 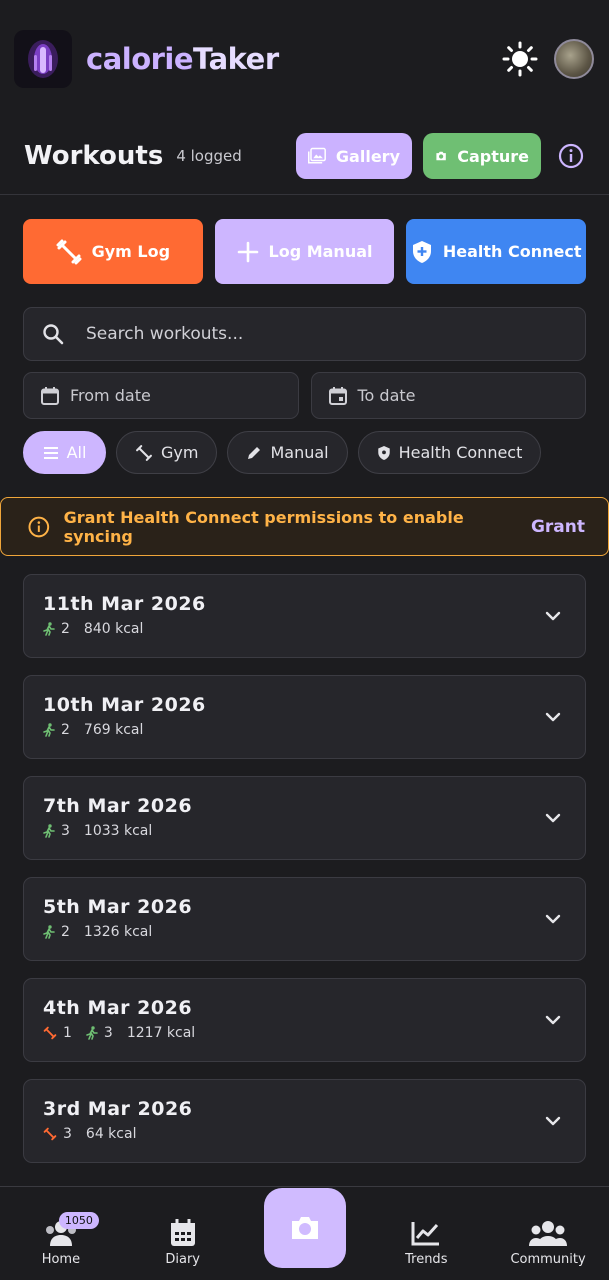 What do you see at coordinates (43, 59) in the screenshot?
I see `app-logo` at bounding box center [43, 59].